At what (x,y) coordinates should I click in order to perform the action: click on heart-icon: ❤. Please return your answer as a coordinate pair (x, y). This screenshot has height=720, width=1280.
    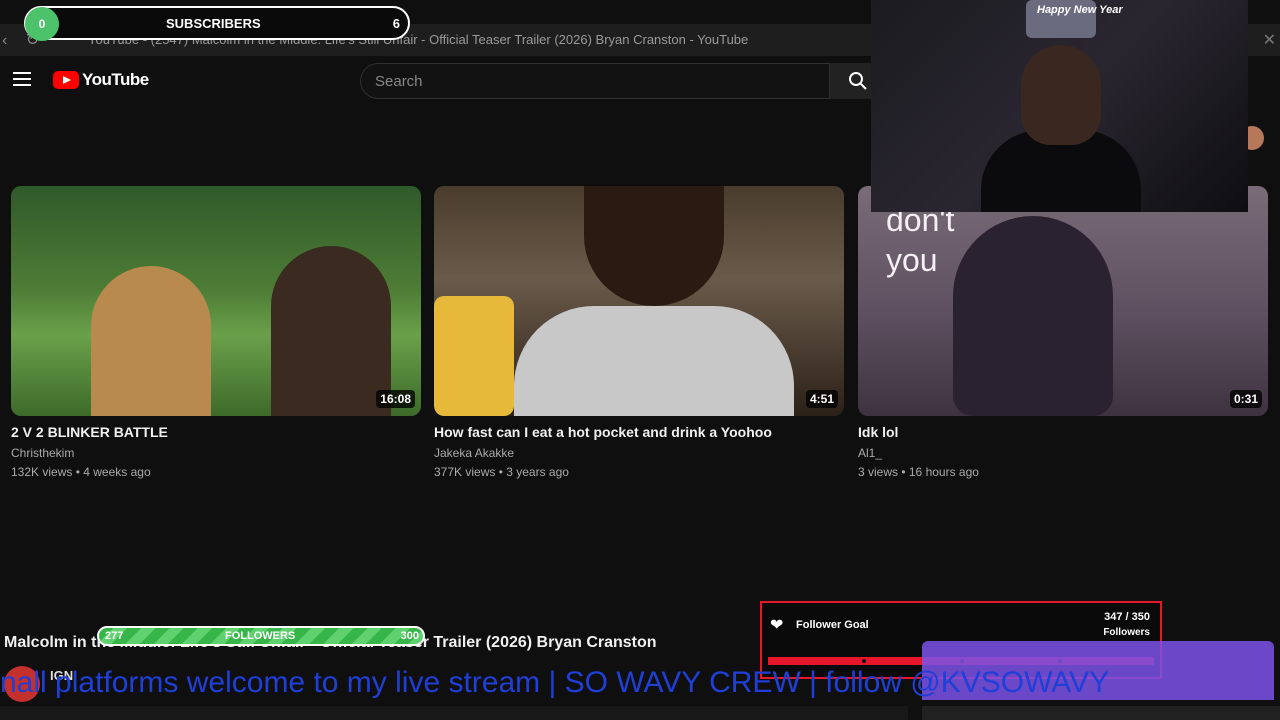
    Looking at the image, I should click on (777, 625).